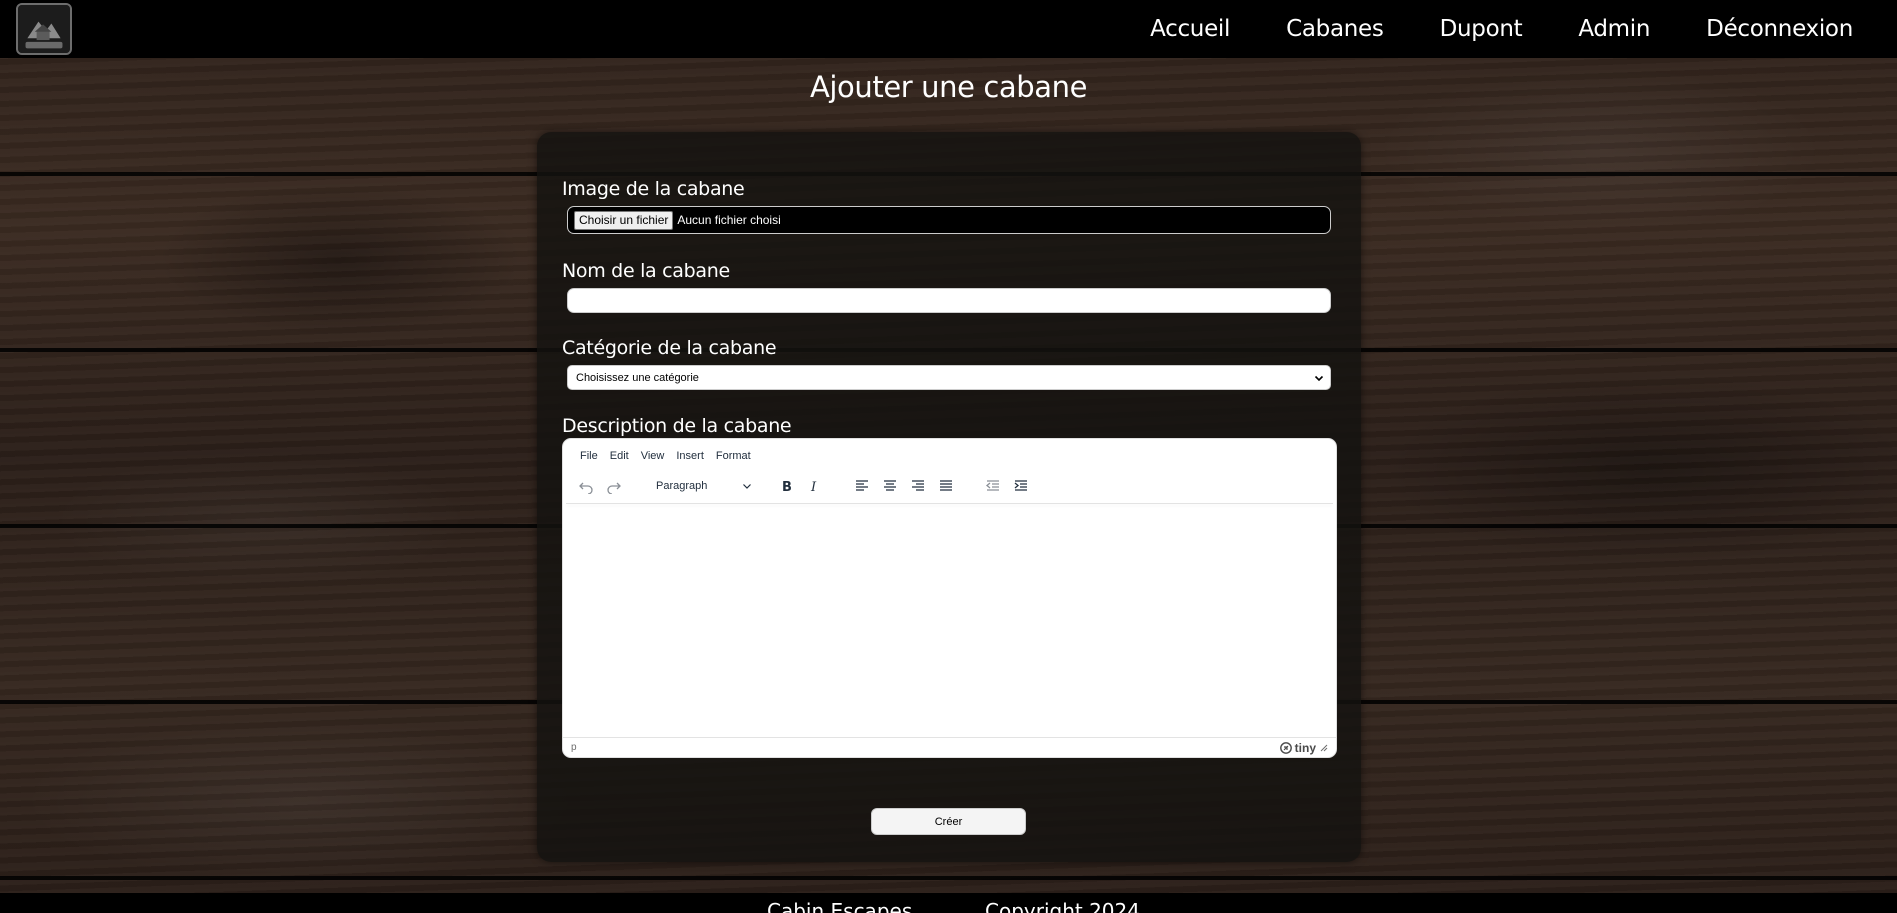 The width and height of the screenshot is (1897, 913). I want to click on italic-icon: I, so click(815, 486).